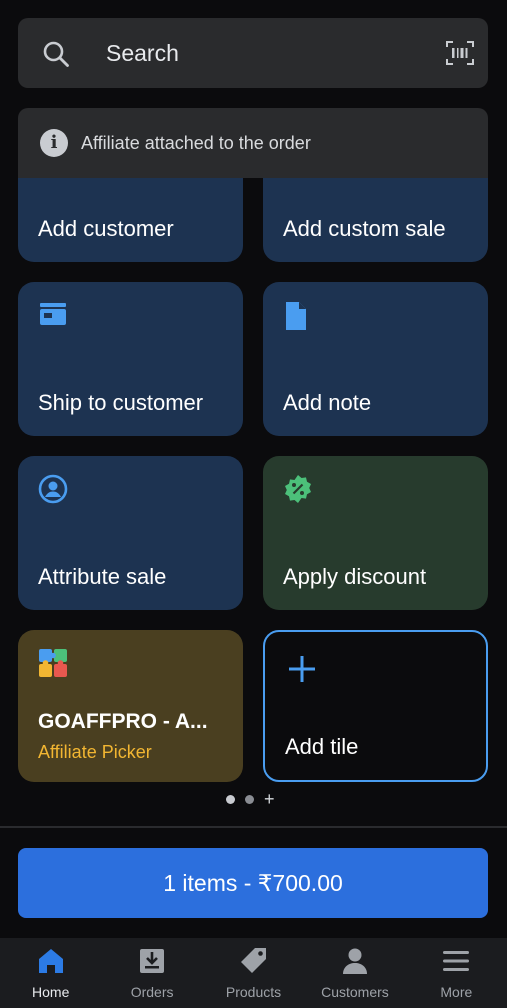  I want to click on add-tile-button: Add tile, so click(375, 706).